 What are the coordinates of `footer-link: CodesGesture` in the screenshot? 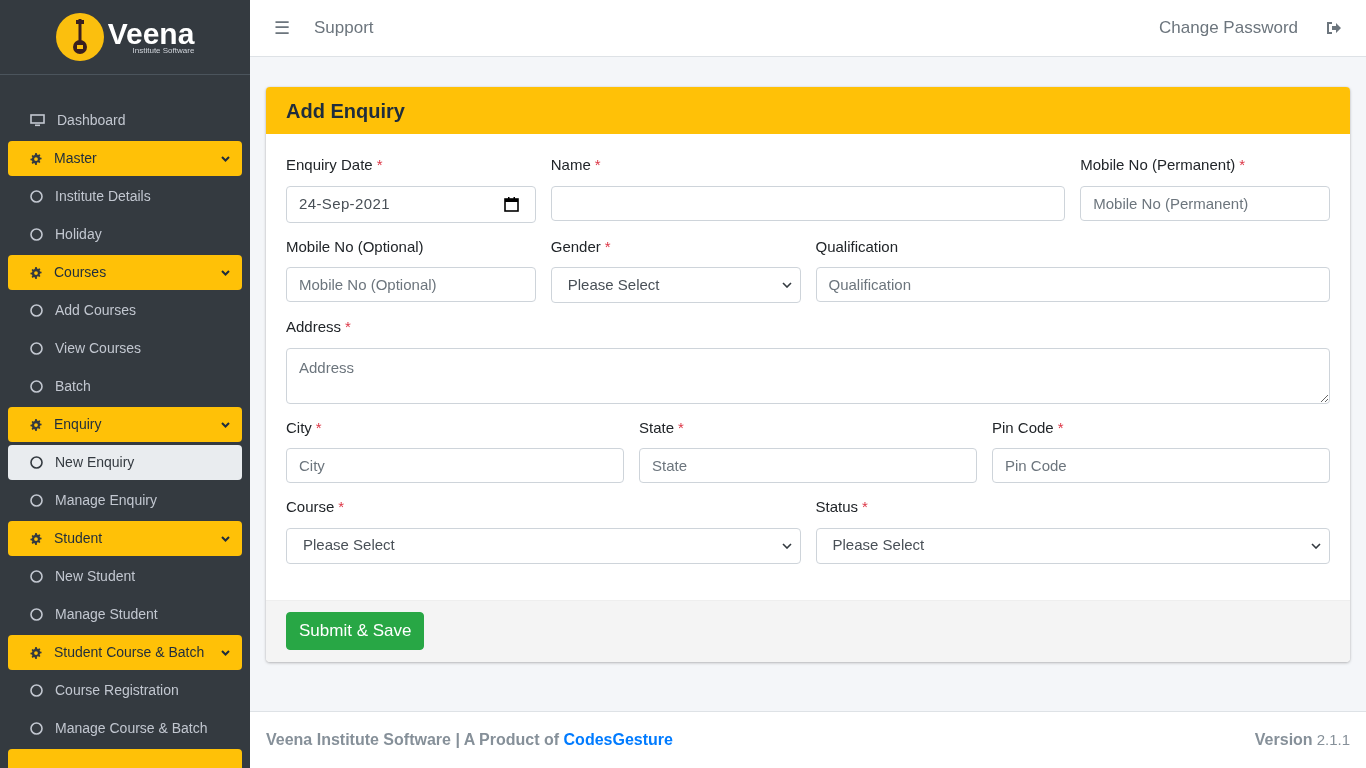 It's located at (618, 739).